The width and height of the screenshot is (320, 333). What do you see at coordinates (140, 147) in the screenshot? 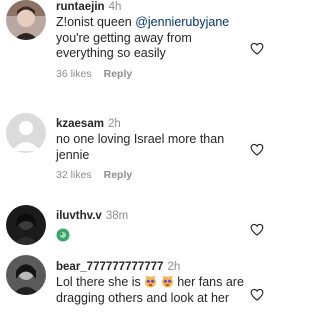
I see `comment-text: no one loving Israel more than jennie` at bounding box center [140, 147].